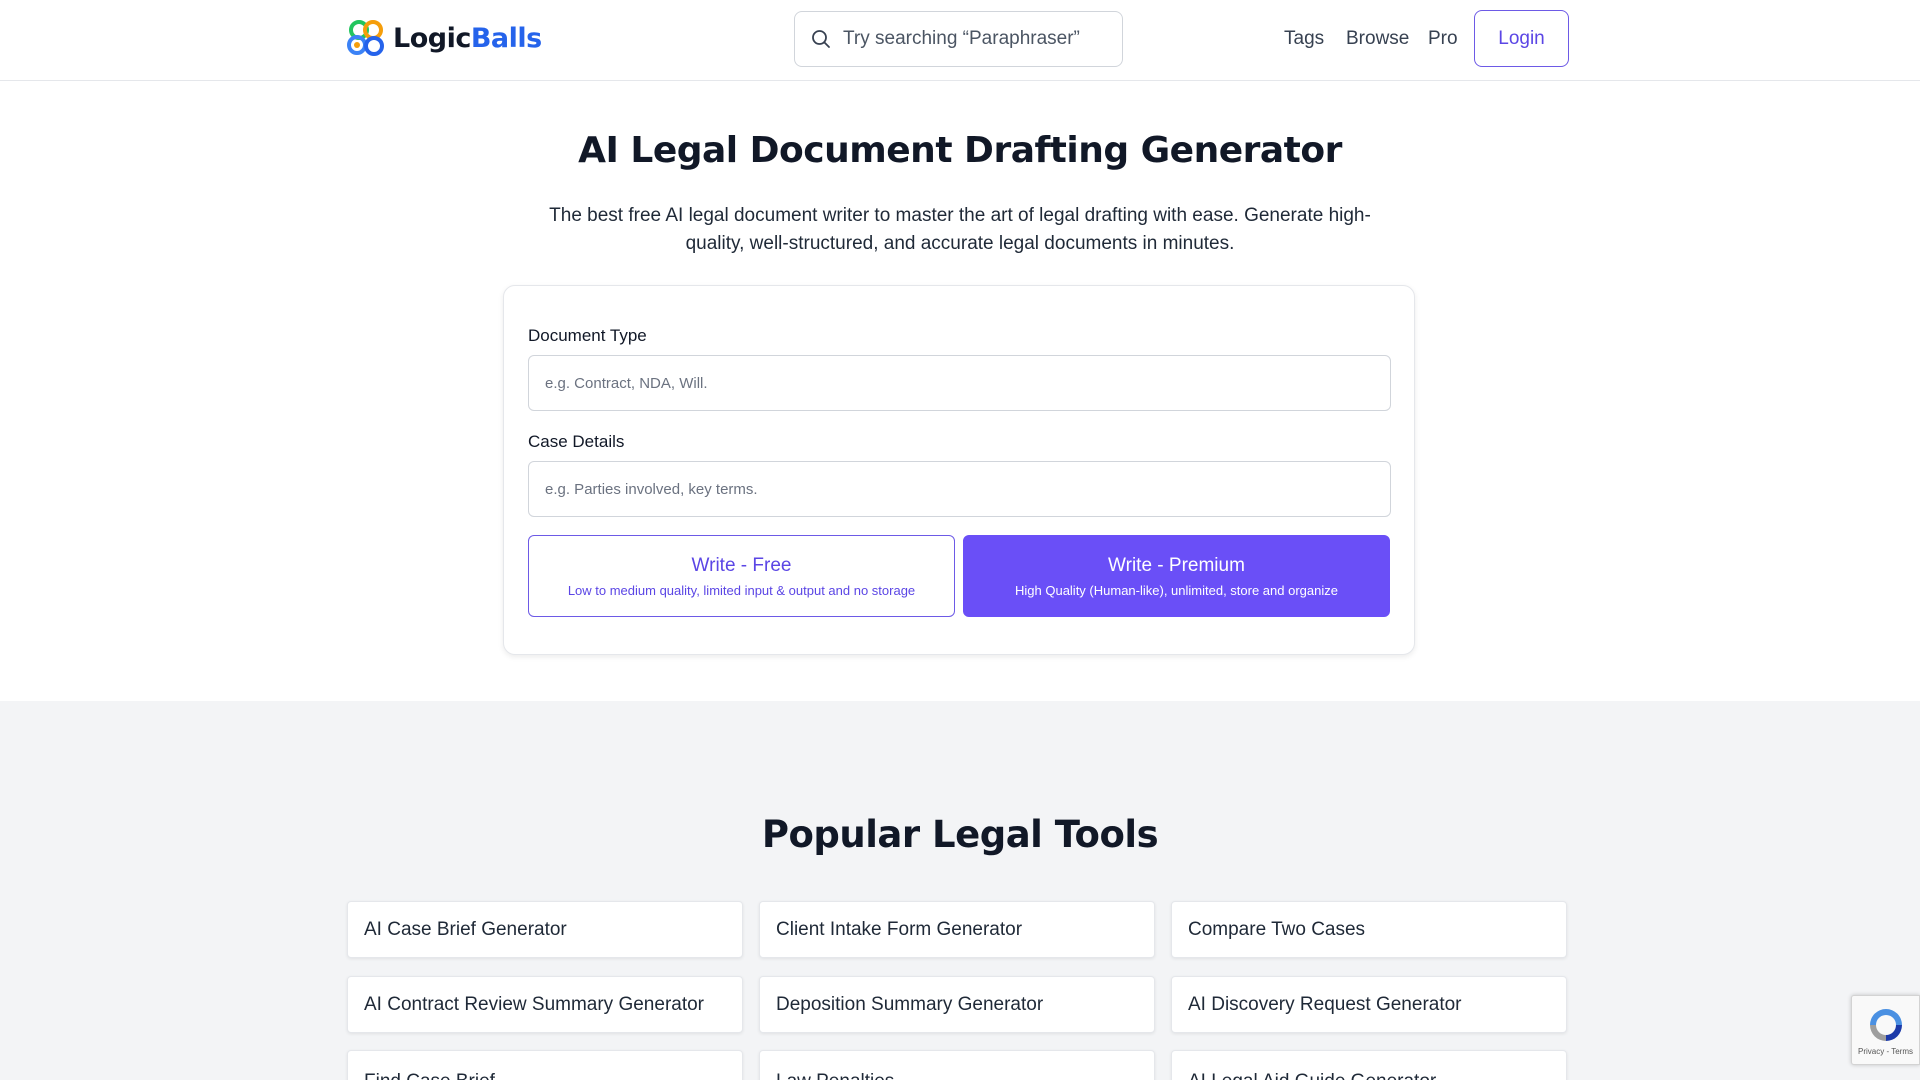 The height and width of the screenshot is (1080, 1920). Describe the element at coordinates (1885, 1024) in the screenshot. I see `recaptcha-icon` at that location.